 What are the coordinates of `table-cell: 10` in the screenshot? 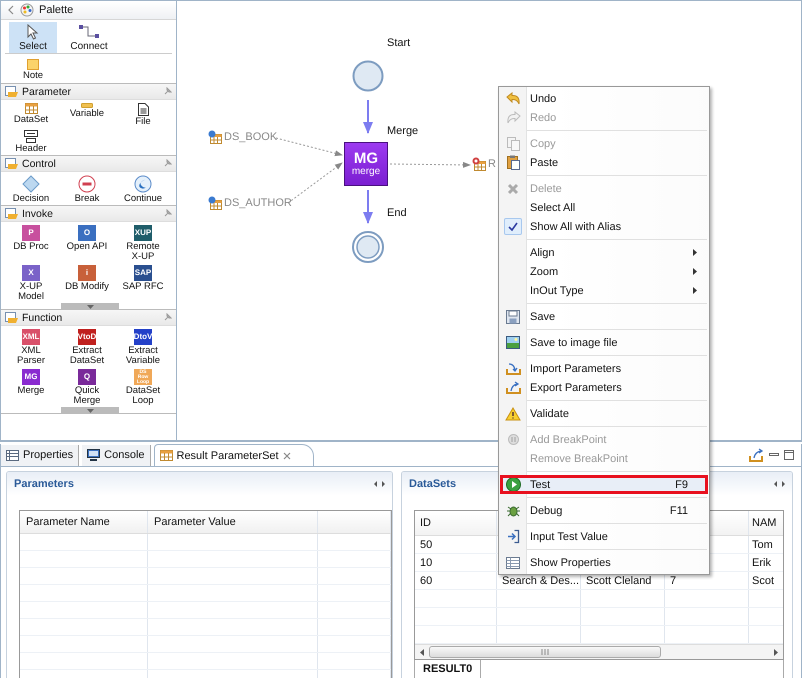 It's located at (456, 562).